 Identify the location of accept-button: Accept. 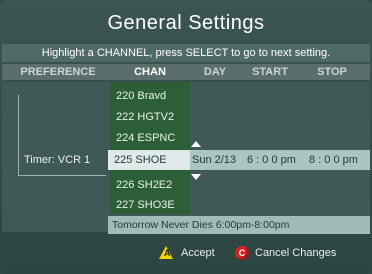
(198, 253).